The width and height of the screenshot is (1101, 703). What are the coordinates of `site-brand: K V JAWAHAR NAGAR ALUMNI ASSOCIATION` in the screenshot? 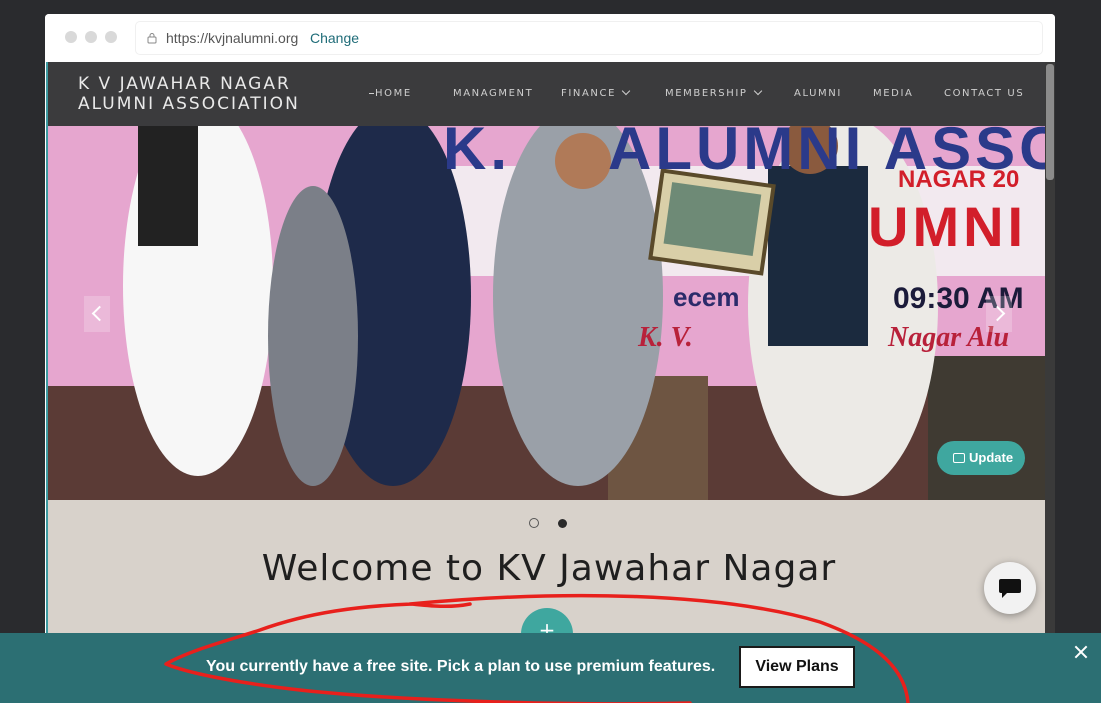 It's located at (189, 94).